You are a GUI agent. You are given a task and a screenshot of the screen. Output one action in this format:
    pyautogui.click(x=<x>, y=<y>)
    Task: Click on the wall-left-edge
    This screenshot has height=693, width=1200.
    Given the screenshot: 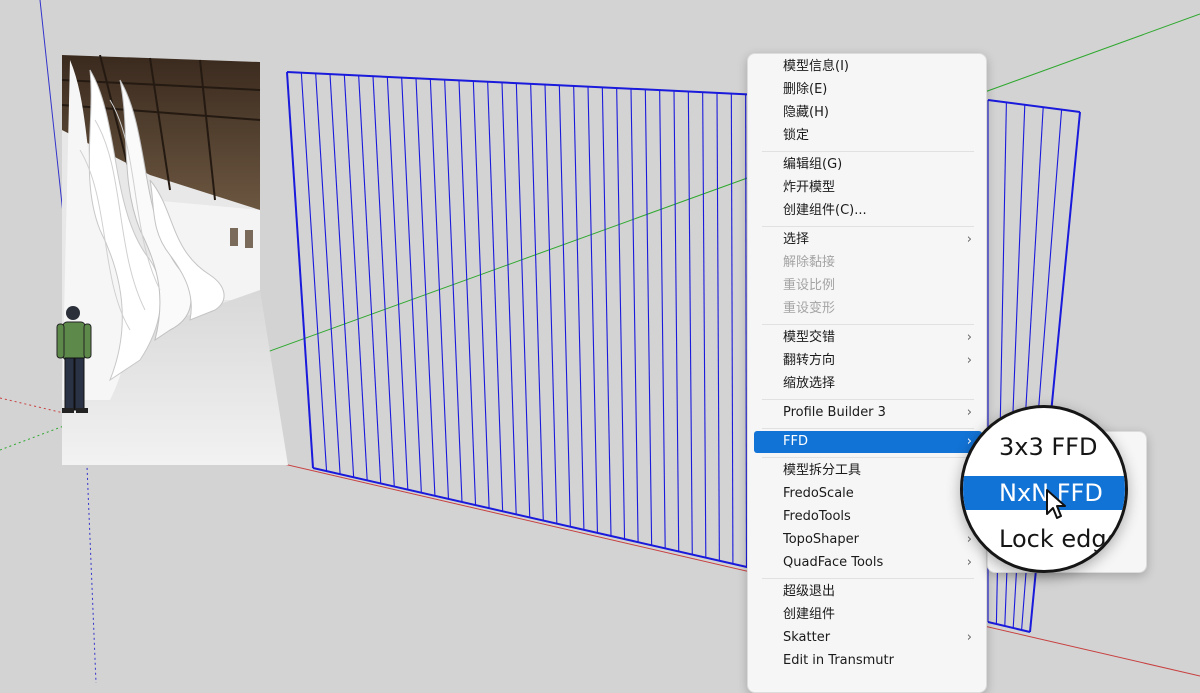 What is the action you would take?
    pyautogui.click(x=300, y=270)
    